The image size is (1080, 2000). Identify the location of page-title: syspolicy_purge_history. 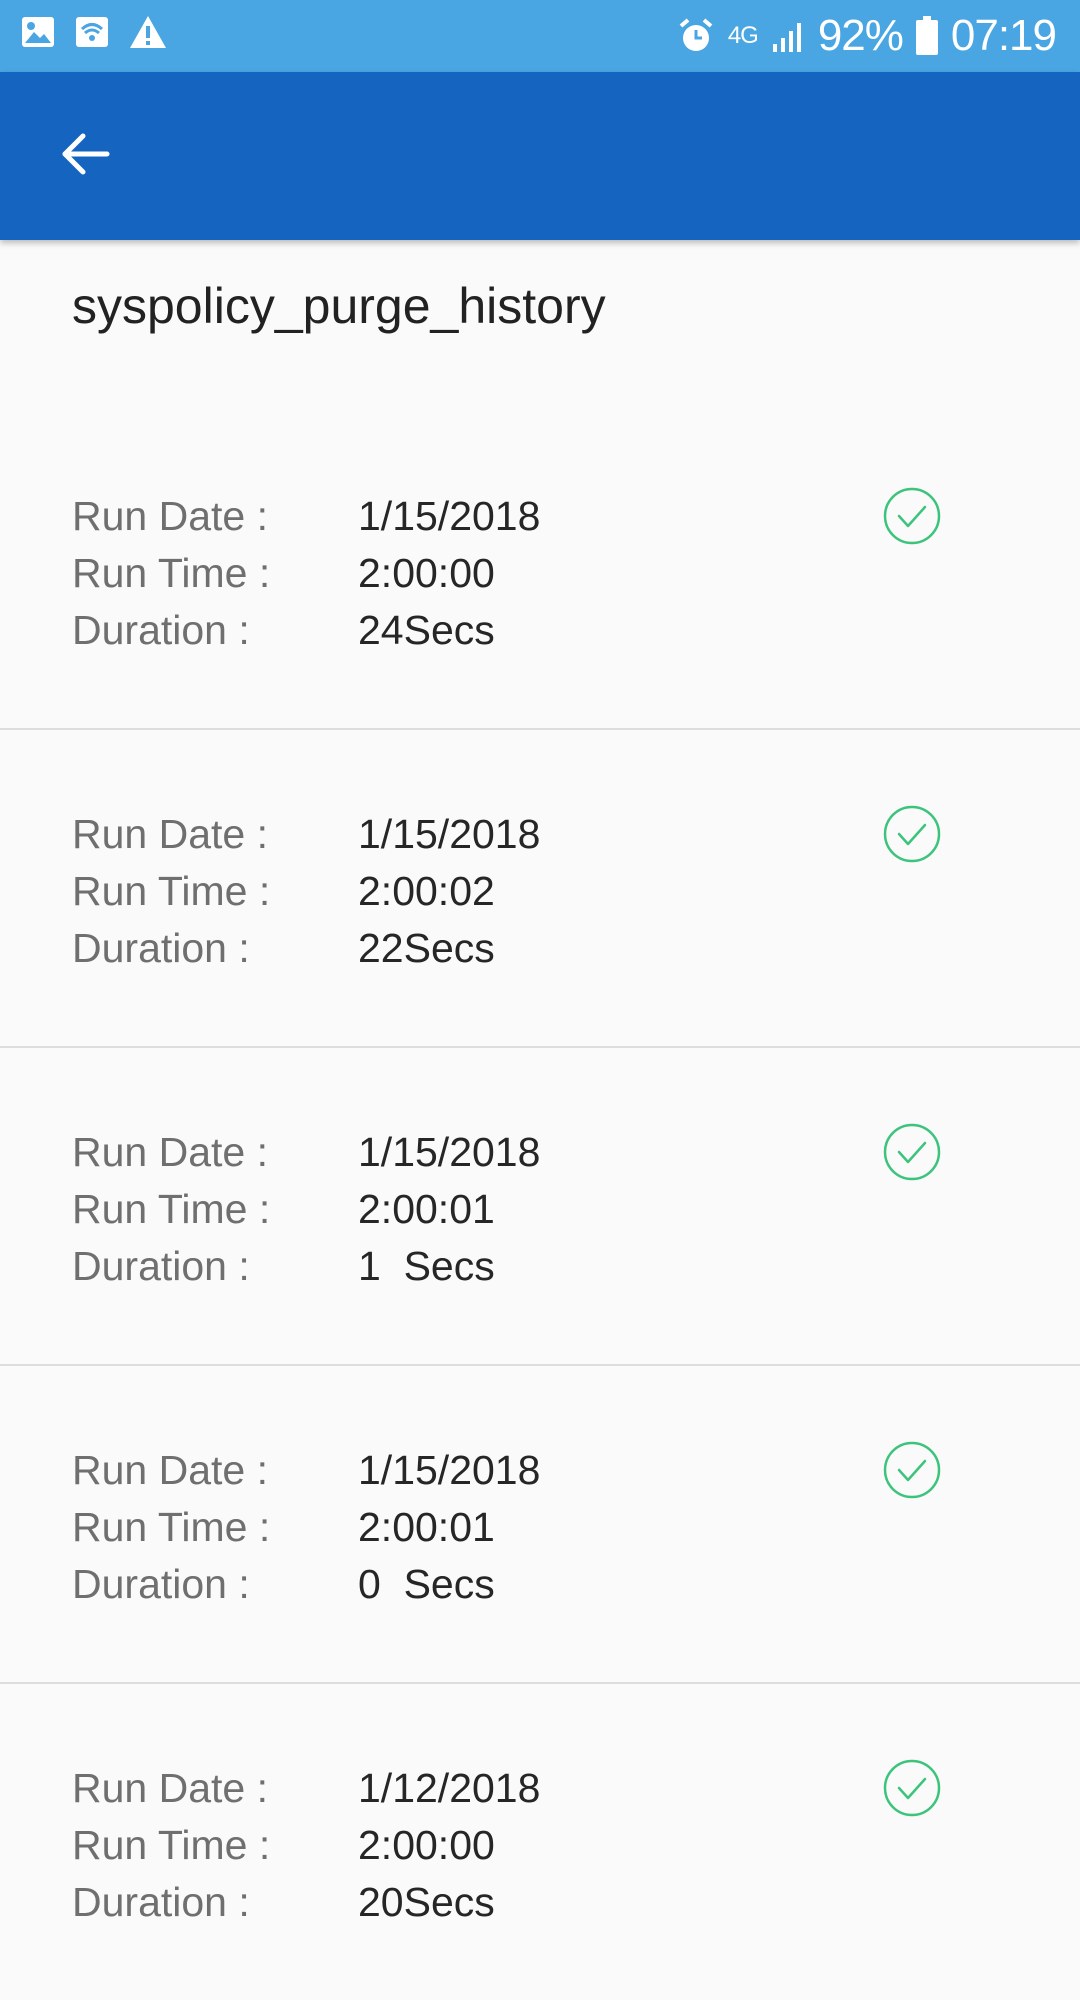
(339, 306).